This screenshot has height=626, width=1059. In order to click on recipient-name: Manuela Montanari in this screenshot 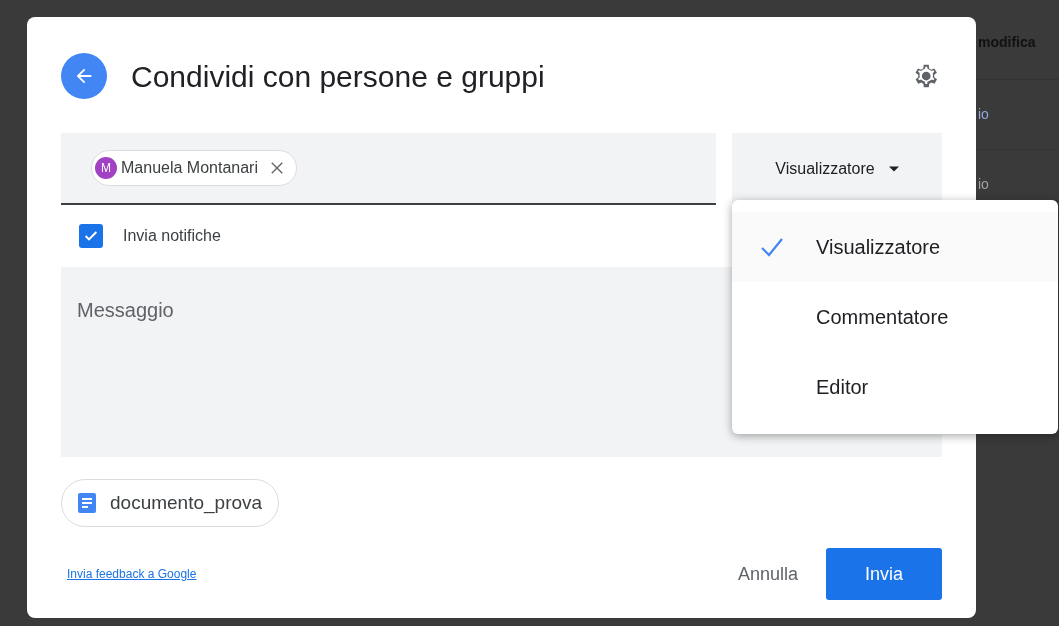, I will do `click(189, 168)`.